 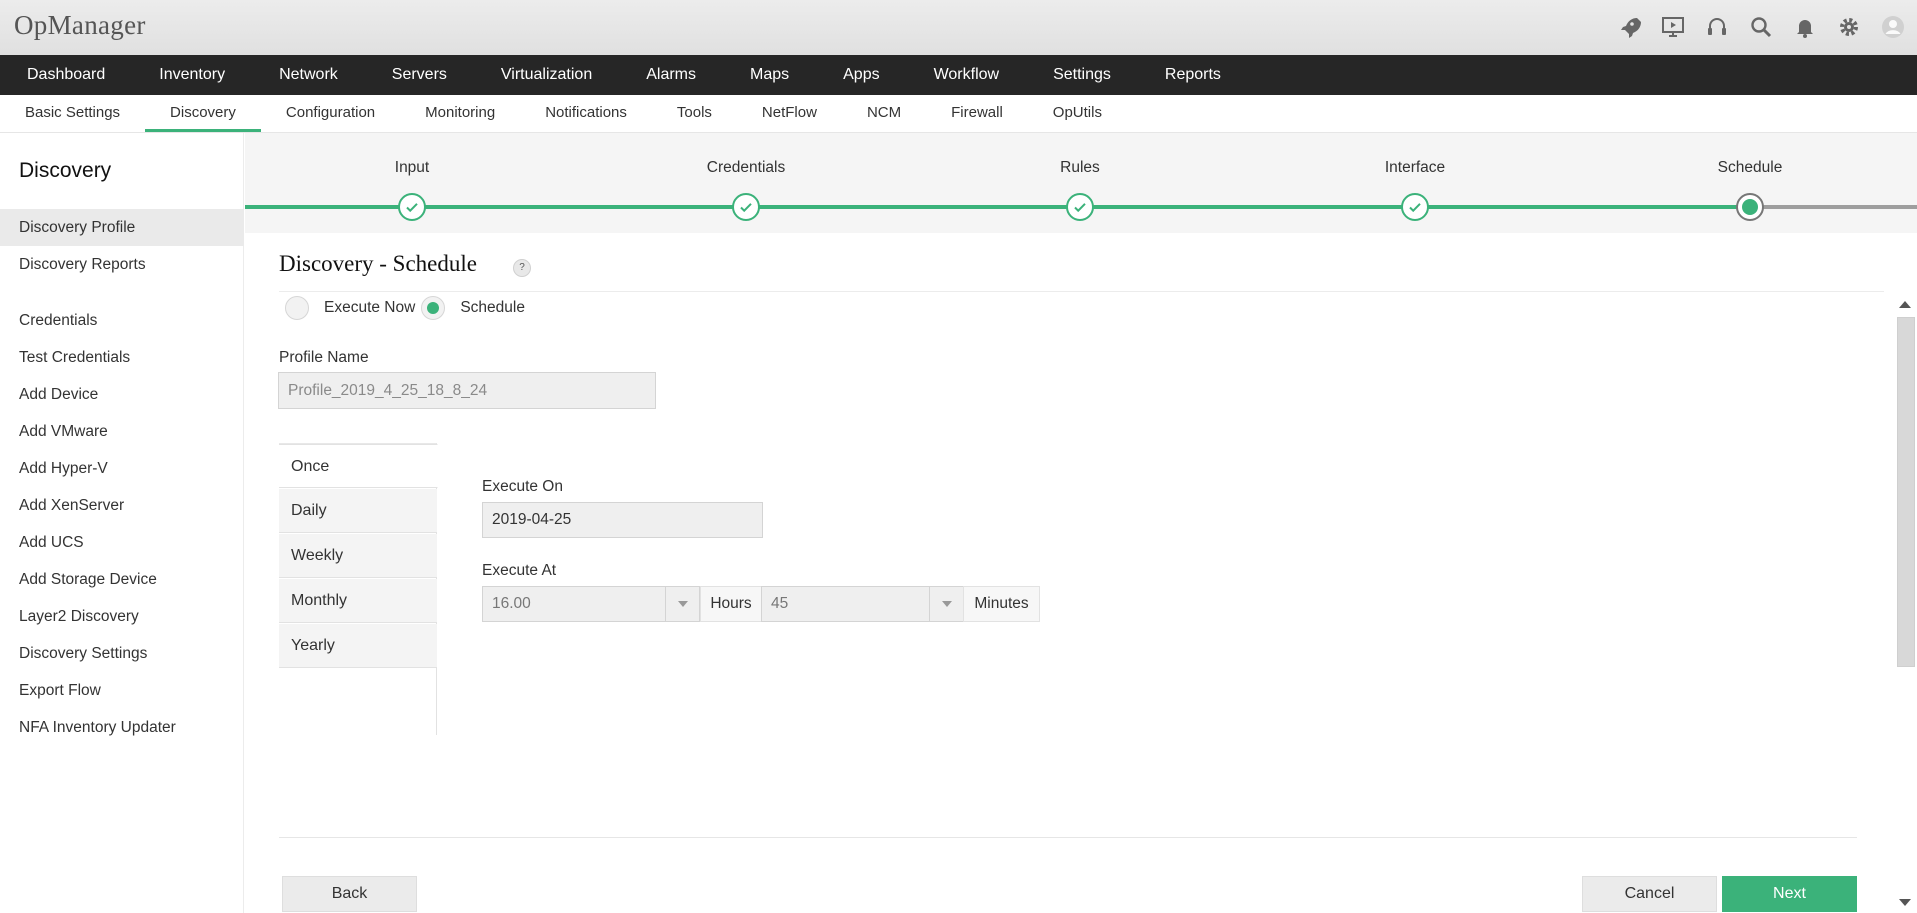 I want to click on execute-now-label: Execute Now, so click(x=369, y=308).